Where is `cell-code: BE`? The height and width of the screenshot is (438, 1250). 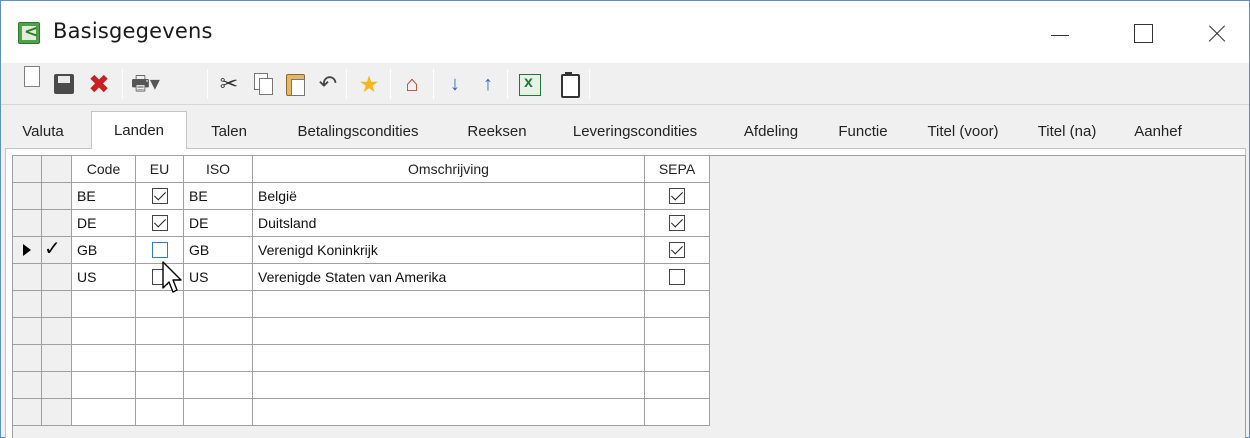 cell-code: BE is located at coordinates (104, 196).